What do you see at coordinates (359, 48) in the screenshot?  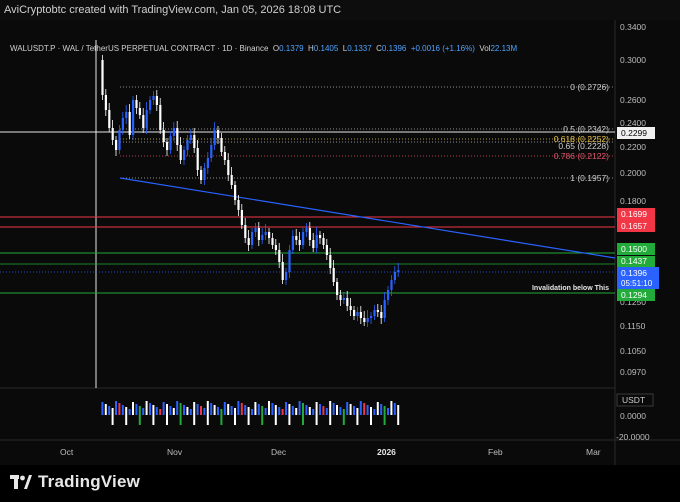 I see `low-value: 0.1337` at bounding box center [359, 48].